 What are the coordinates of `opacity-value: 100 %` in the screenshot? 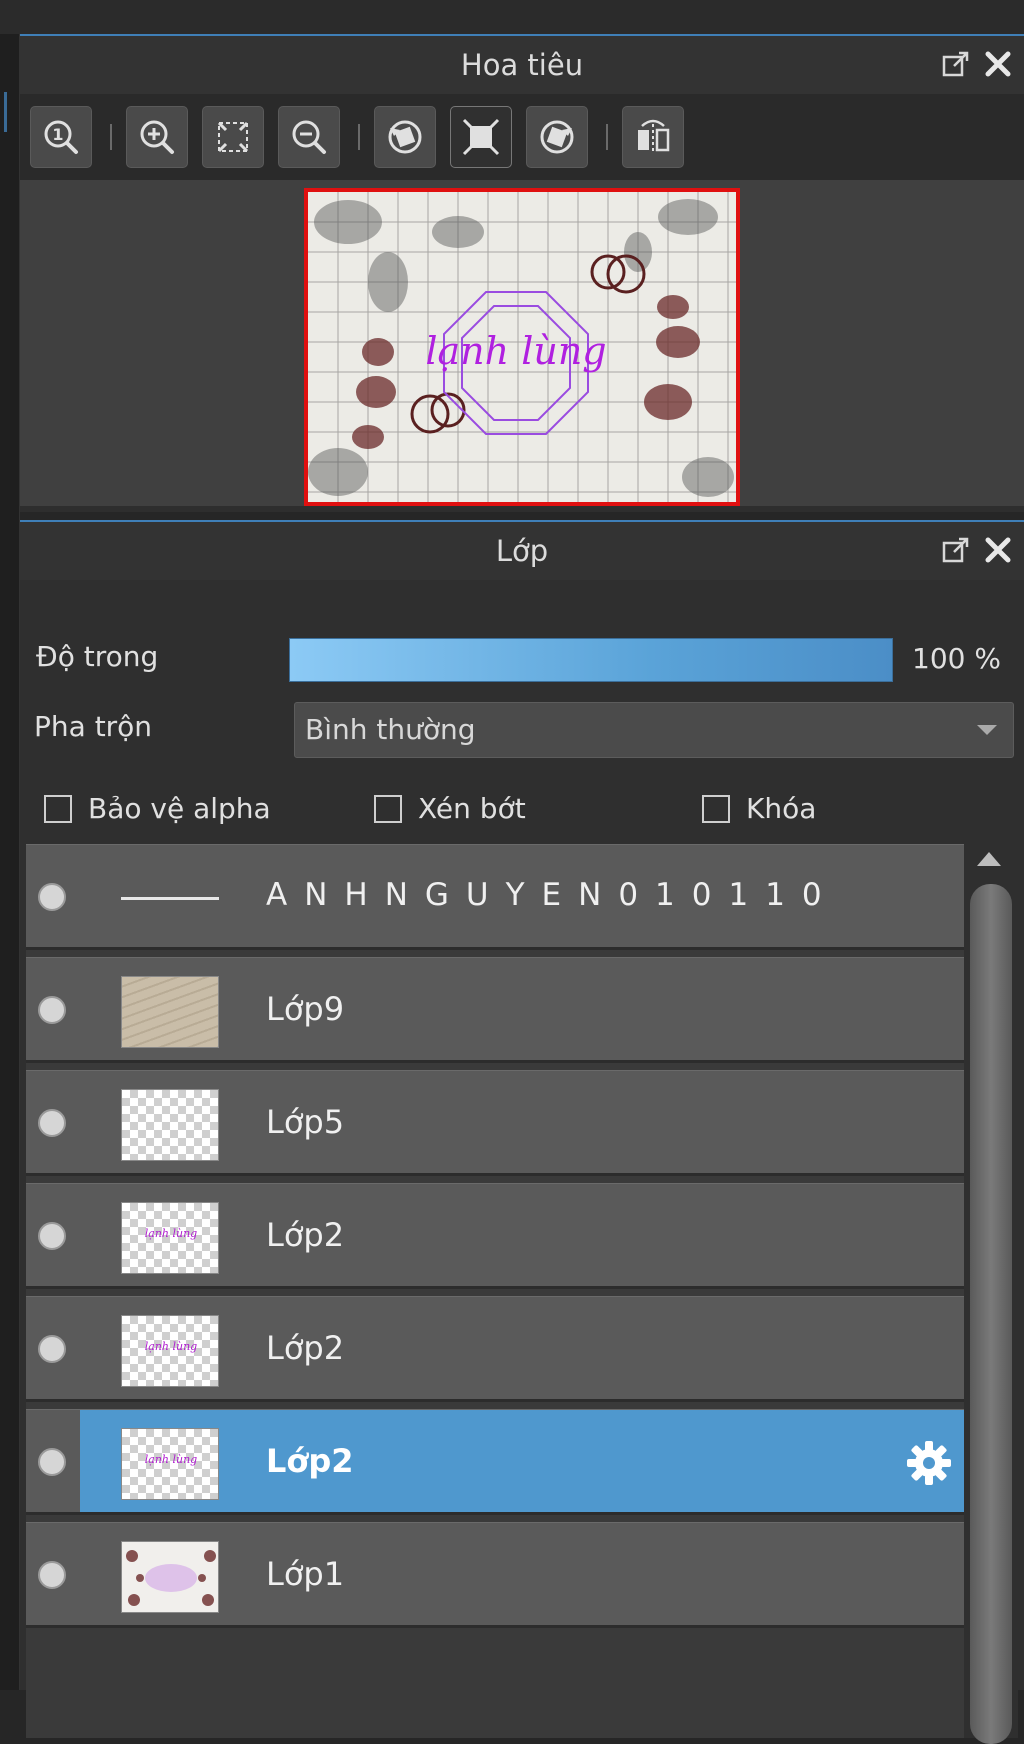 It's located at (956, 658).